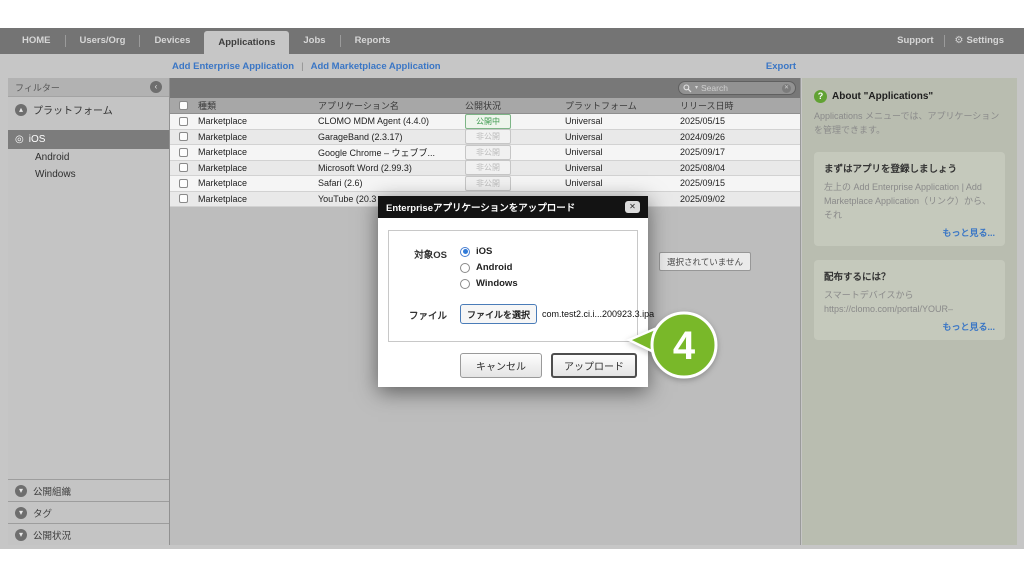 This screenshot has height=576, width=1024. Describe the element at coordinates (374, 121) in the screenshot. I see `cell-name: CLOMO MDM Agent (4.4.0)` at that location.